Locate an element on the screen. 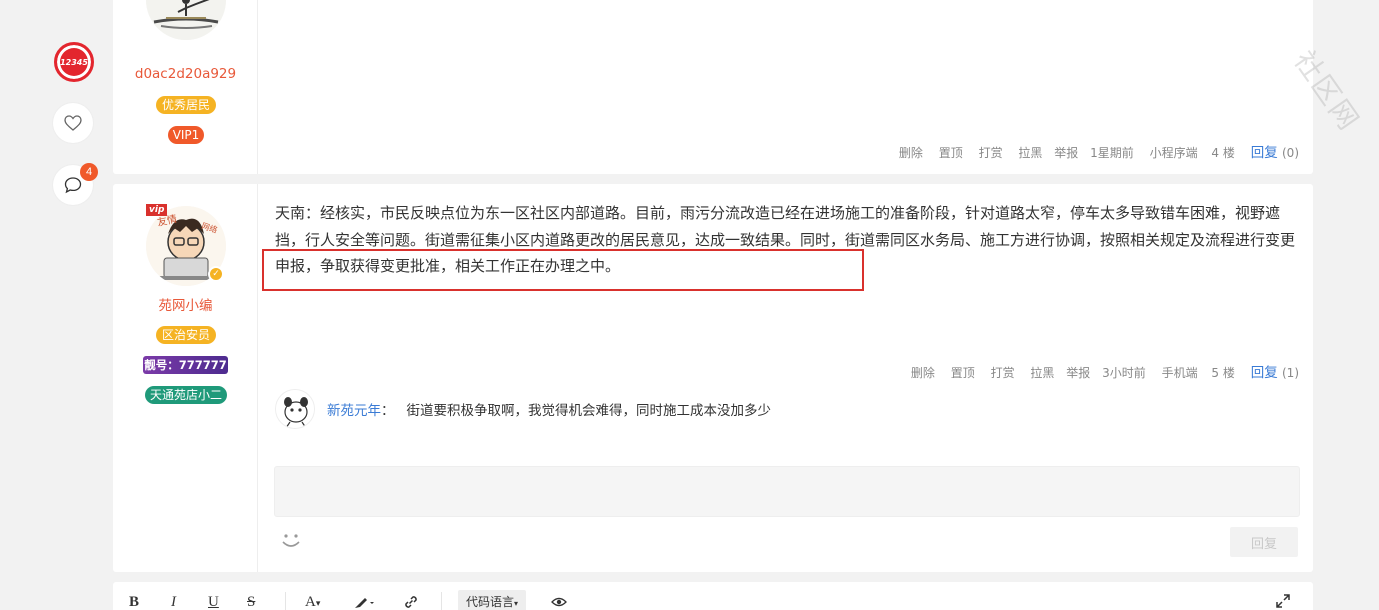 This screenshot has width=1379, height=610. verified-icon: ✓ is located at coordinates (216, 274).